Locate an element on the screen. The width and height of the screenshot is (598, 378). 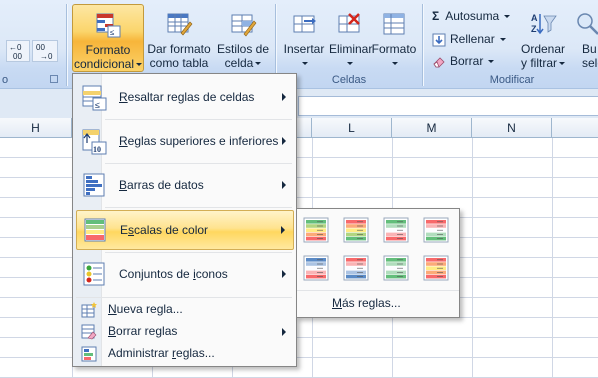
menu-item-label: Resaltar reglas de celdas is located at coordinates (187, 97).